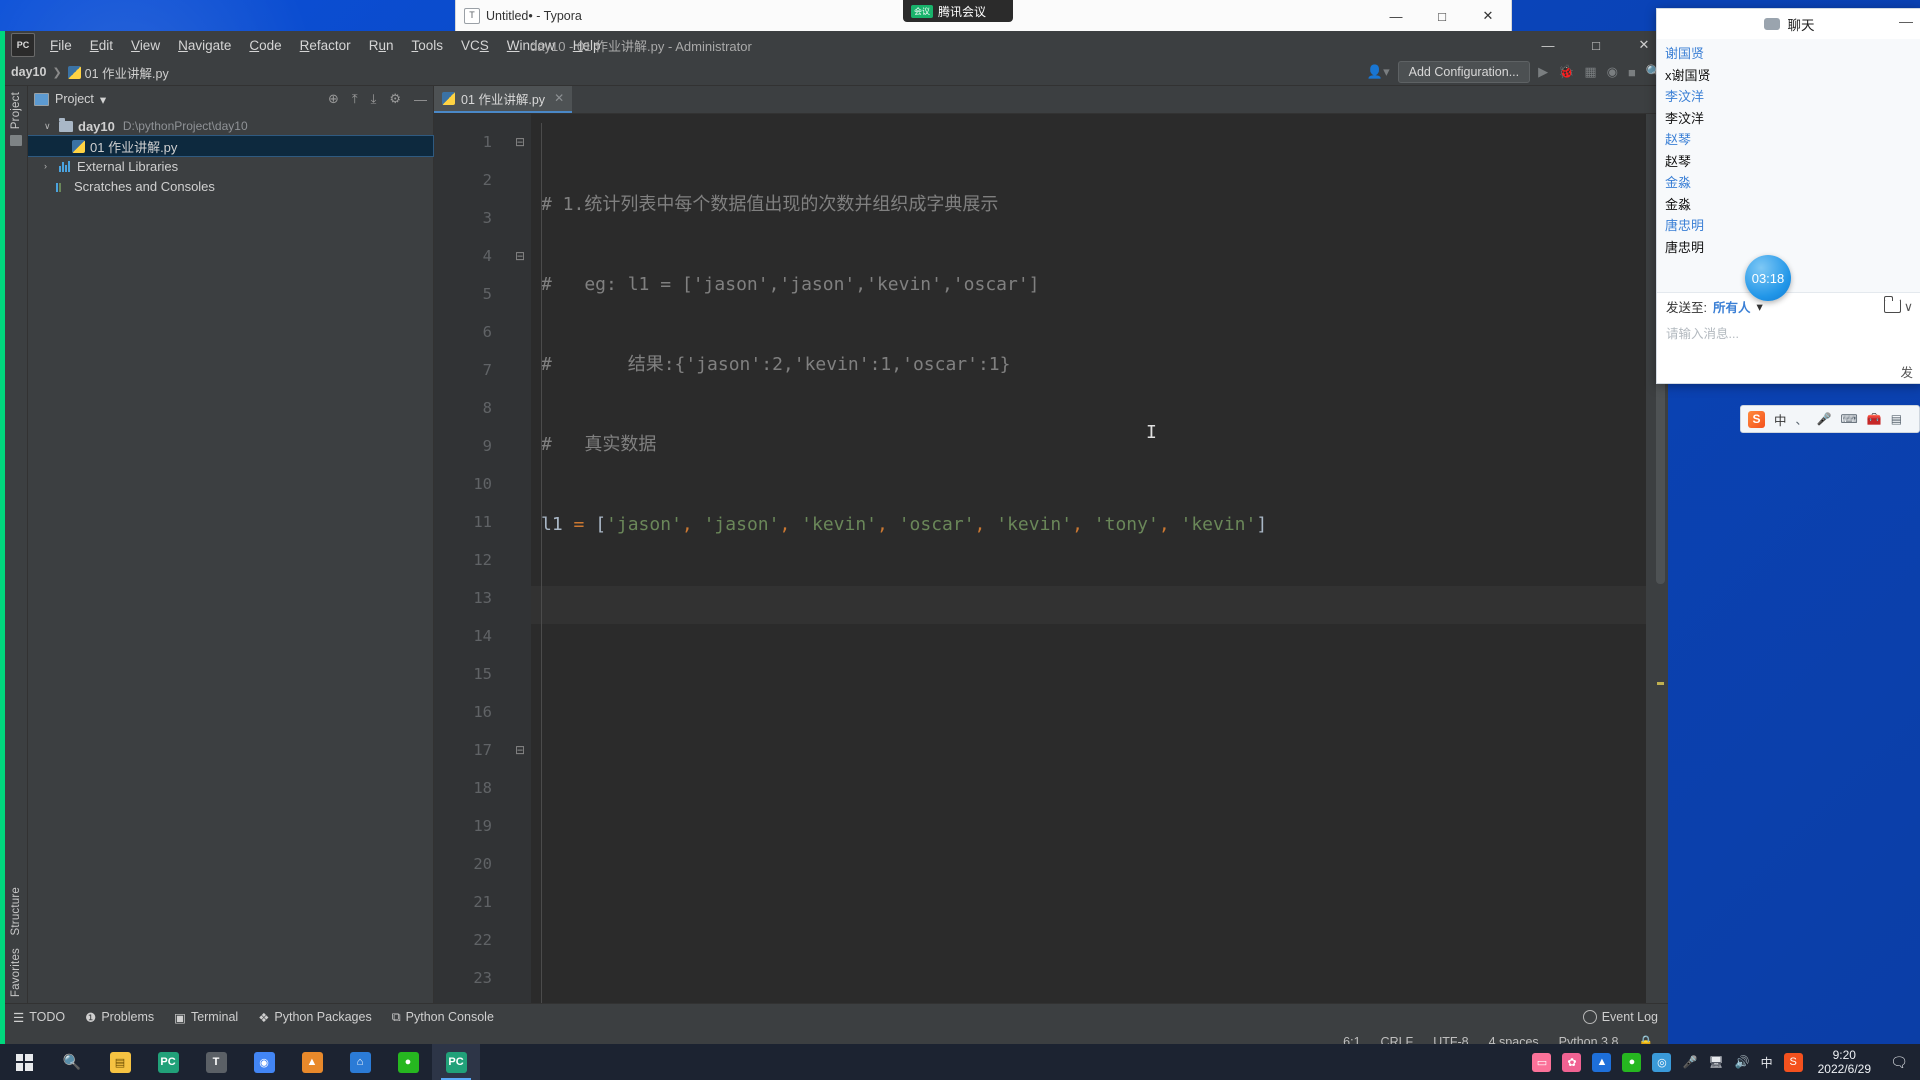  What do you see at coordinates (206, 1017) in the screenshot?
I see `tool-button-terminal: ▣ Terminal` at bounding box center [206, 1017].